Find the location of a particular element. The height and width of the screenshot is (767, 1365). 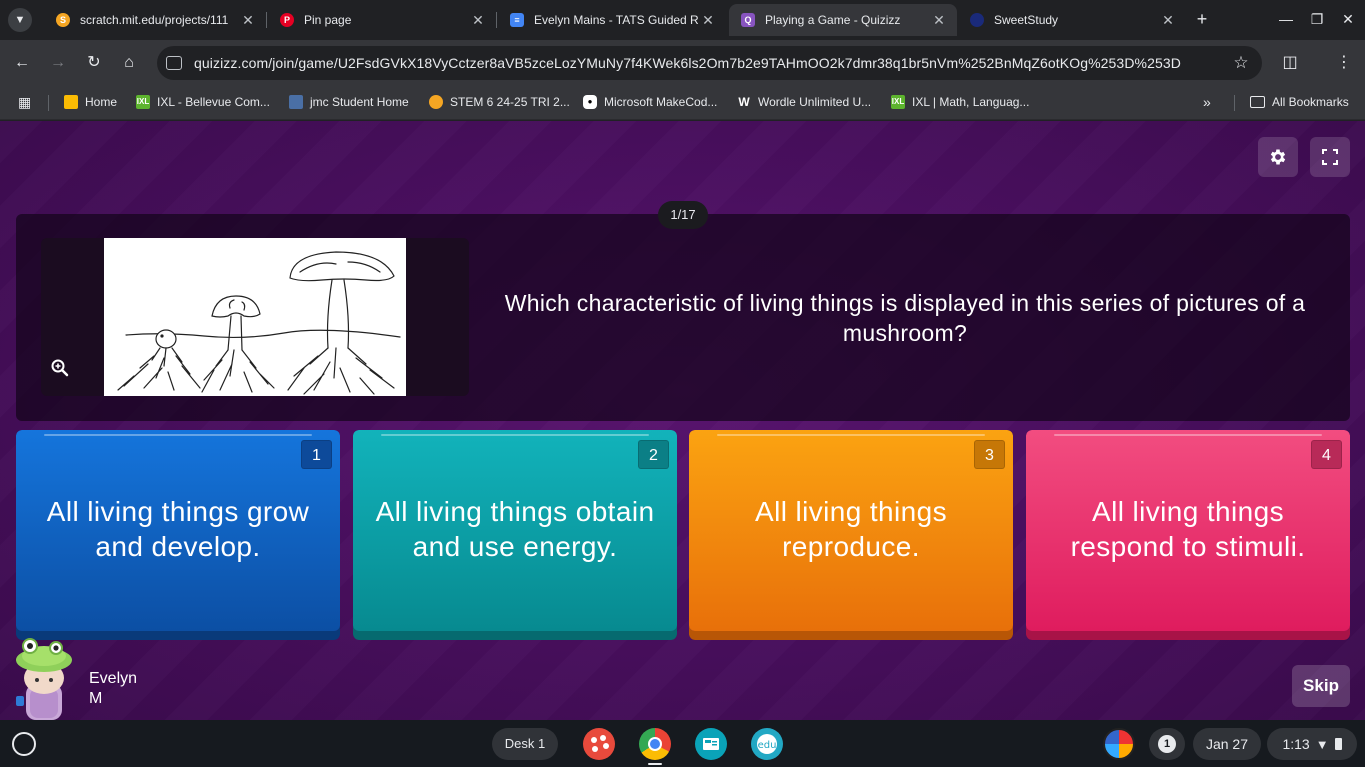

more-bookmarks-icon: » is located at coordinates (1207, 102).